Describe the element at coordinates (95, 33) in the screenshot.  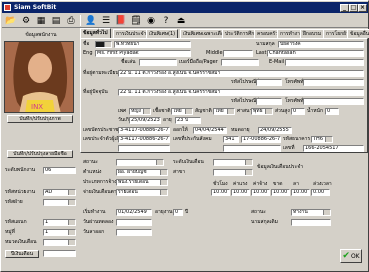
I see `tab-general: ข้อมูลทั่วไป` at that location.